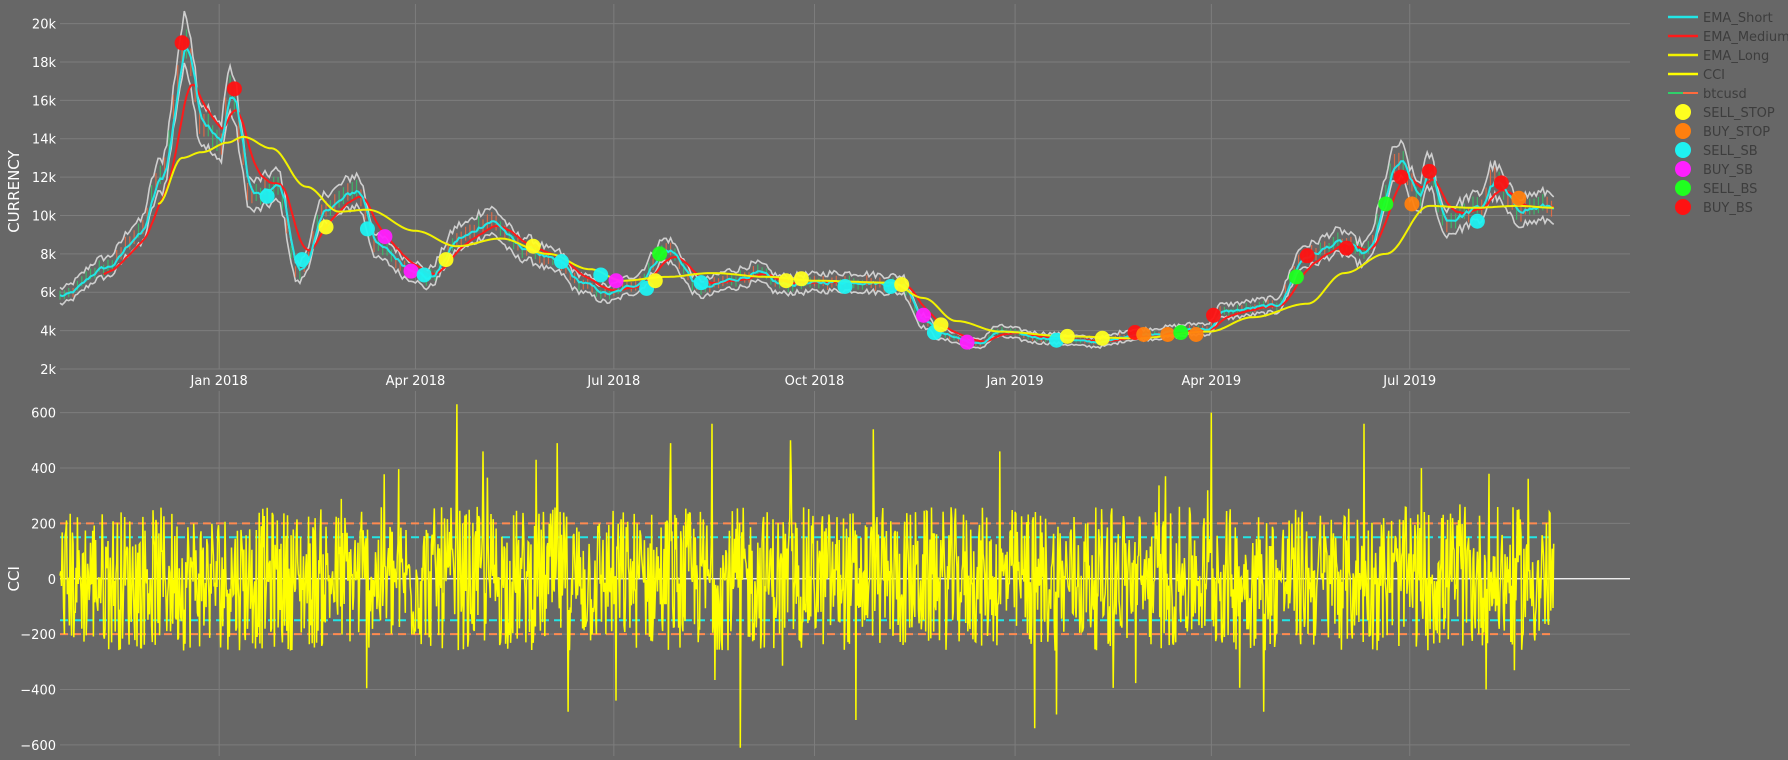 This screenshot has height=760, width=1788. What do you see at coordinates (44, 178) in the screenshot?
I see `price-y-tick-label: 12k` at bounding box center [44, 178].